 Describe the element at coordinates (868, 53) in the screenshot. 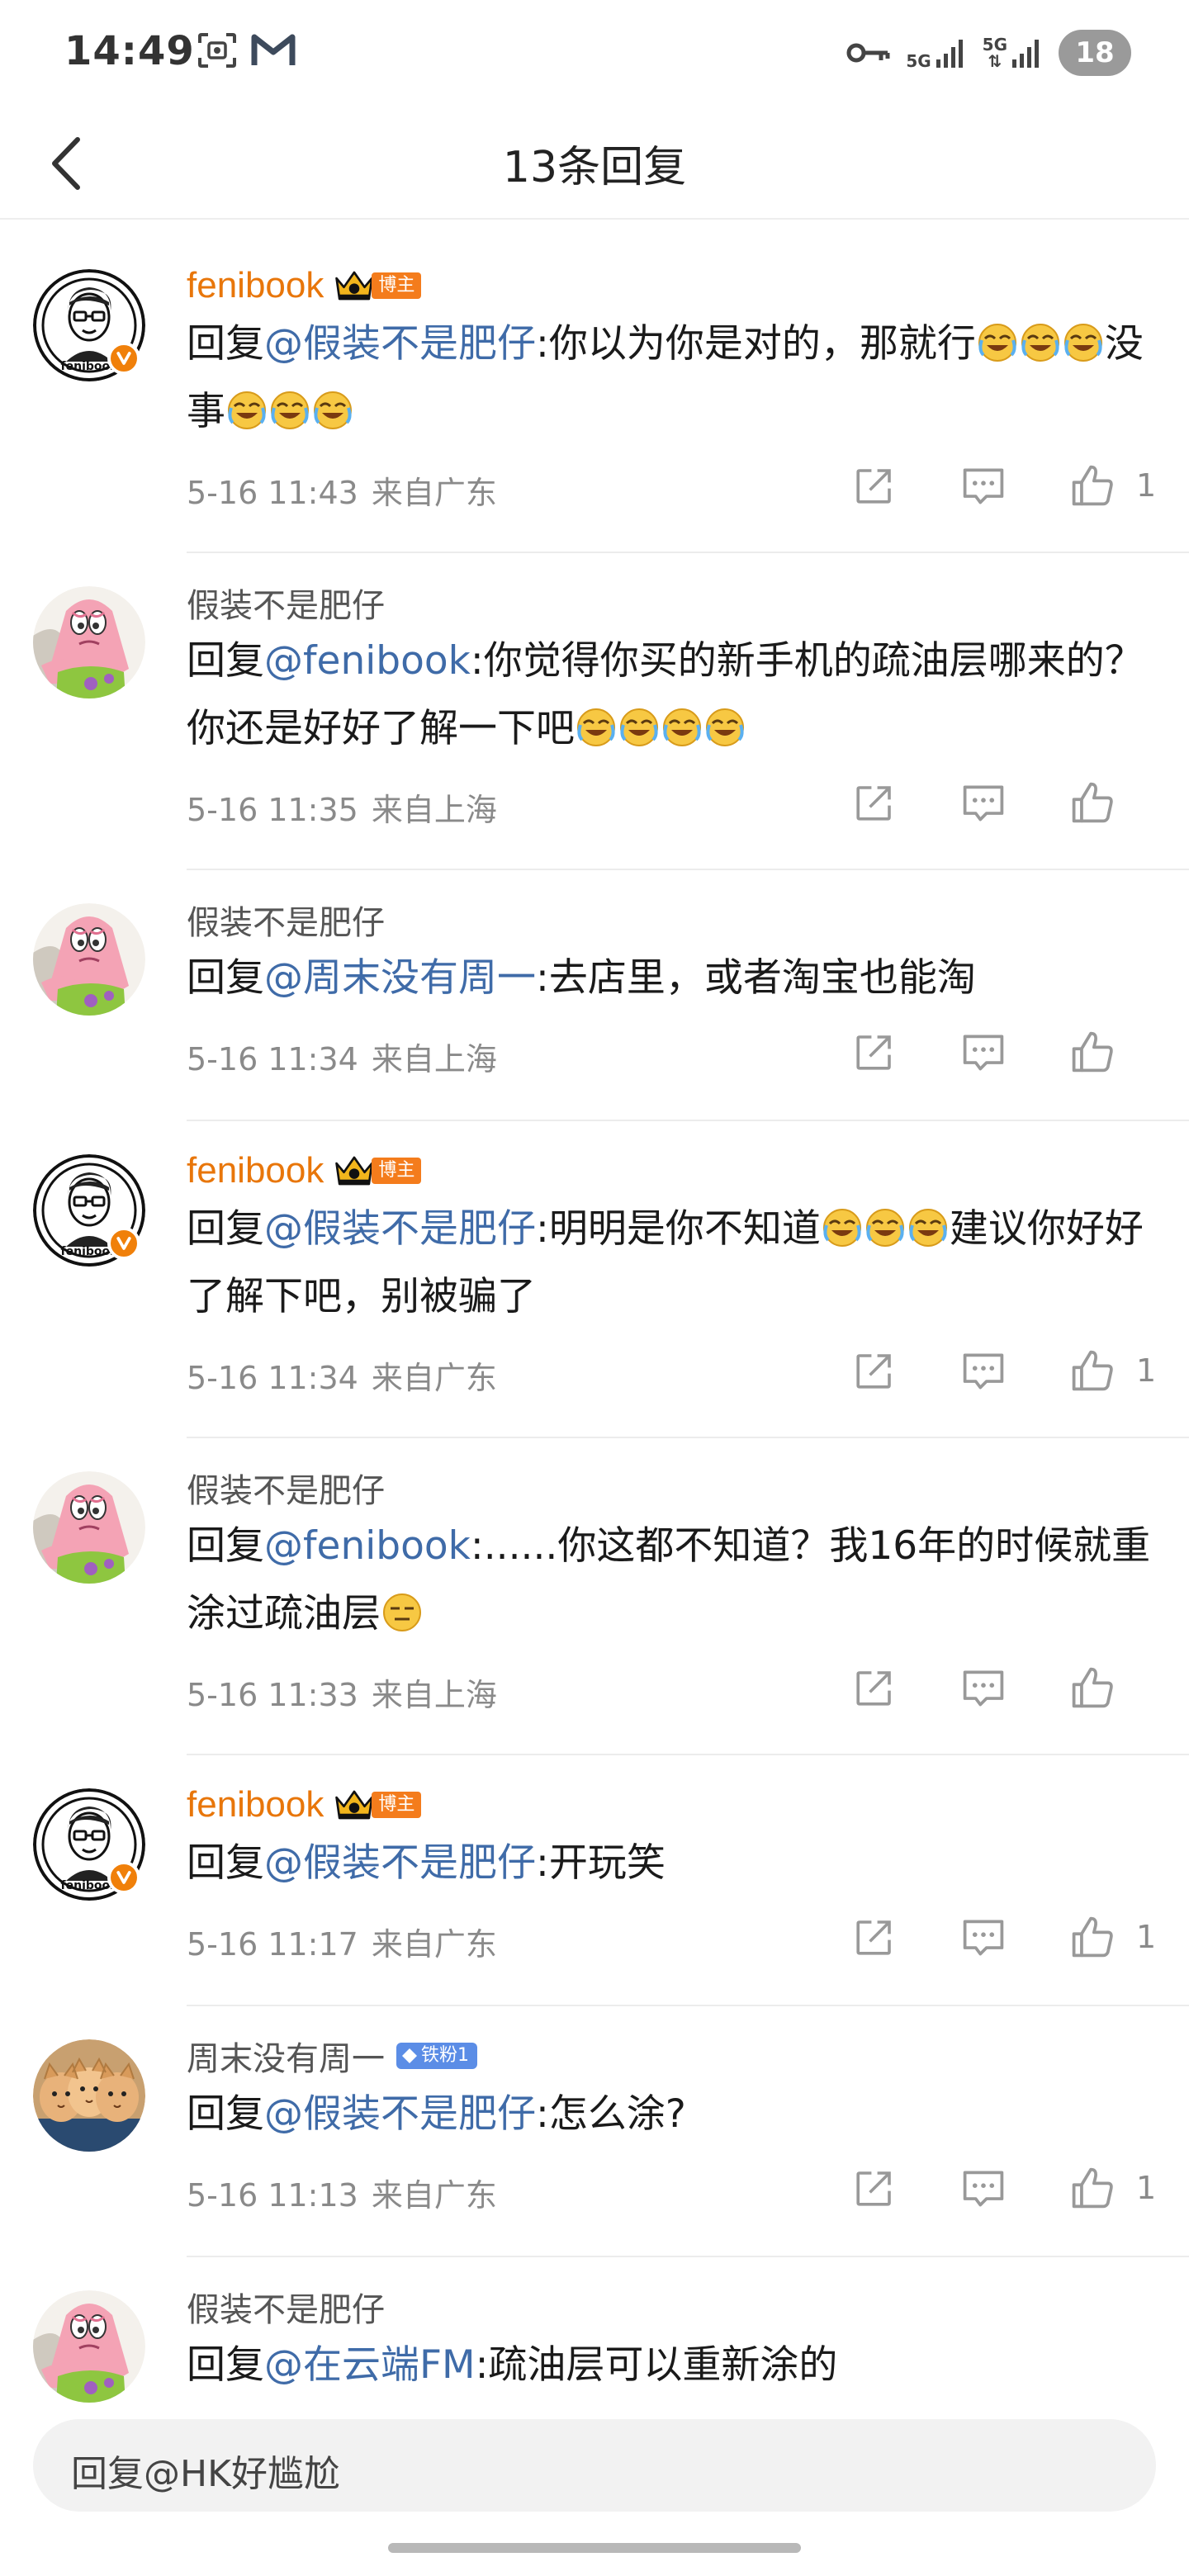

I see `key-icon` at that location.